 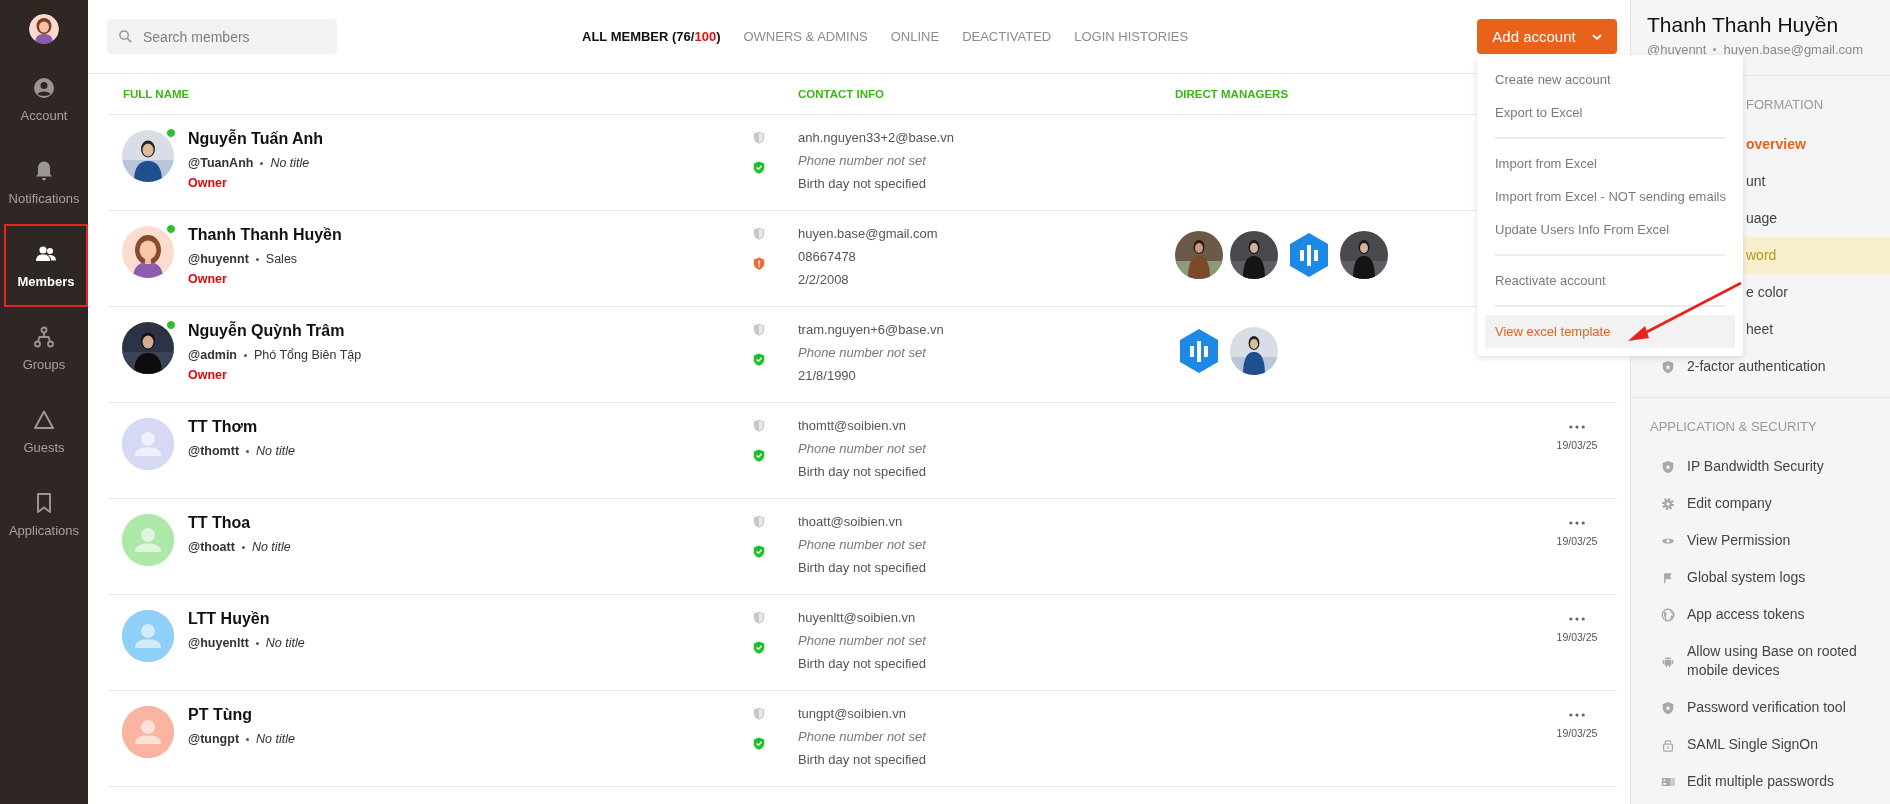 What do you see at coordinates (229, 619) in the screenshot?
I see `member-name: LTT Huyền` at bounding box center [229, 619].